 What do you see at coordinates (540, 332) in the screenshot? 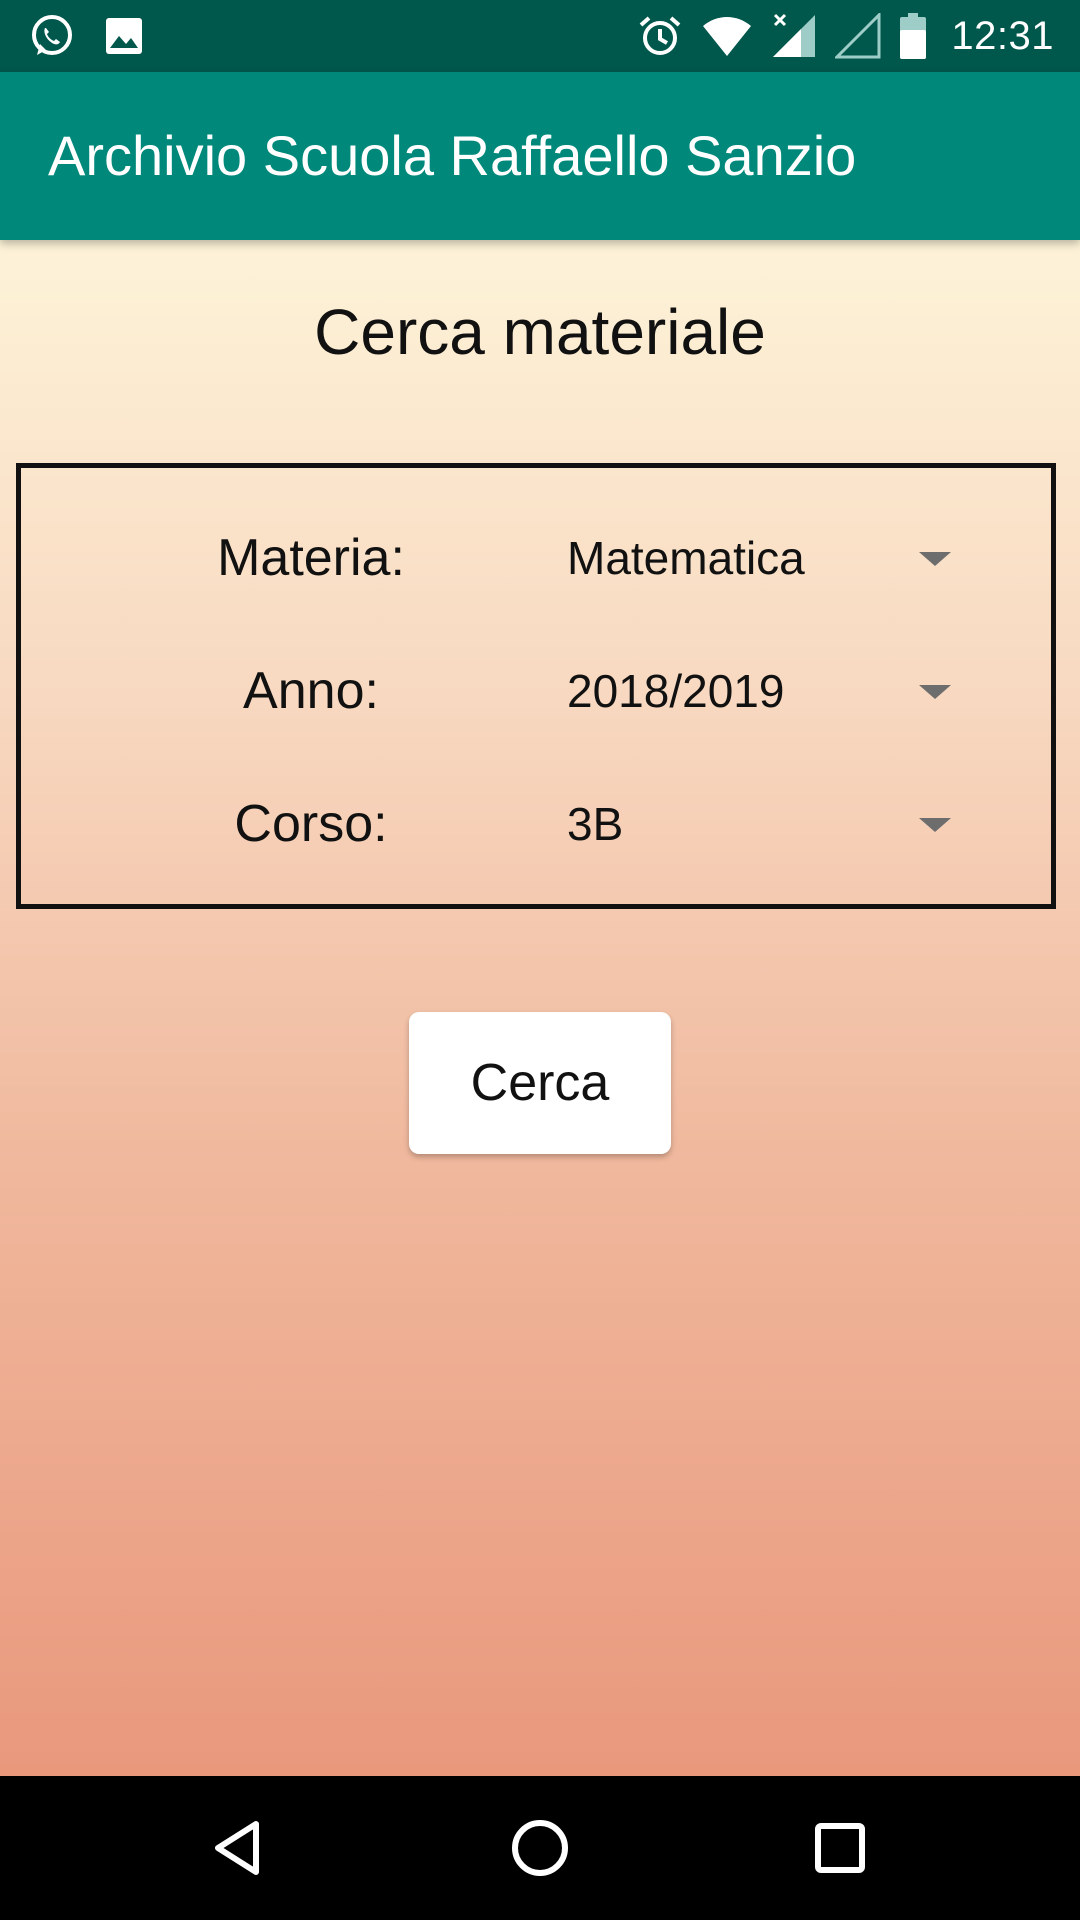
I see `page-title: Cerca materiale` at bounding box center [540, 332].